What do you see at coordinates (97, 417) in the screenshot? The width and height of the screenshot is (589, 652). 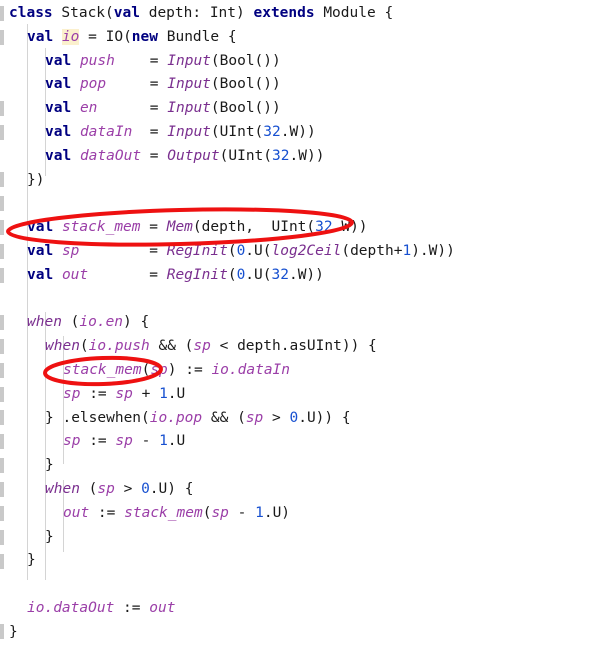 I see `code-token: } .elsewhen(` at bounding box center [97, 417].